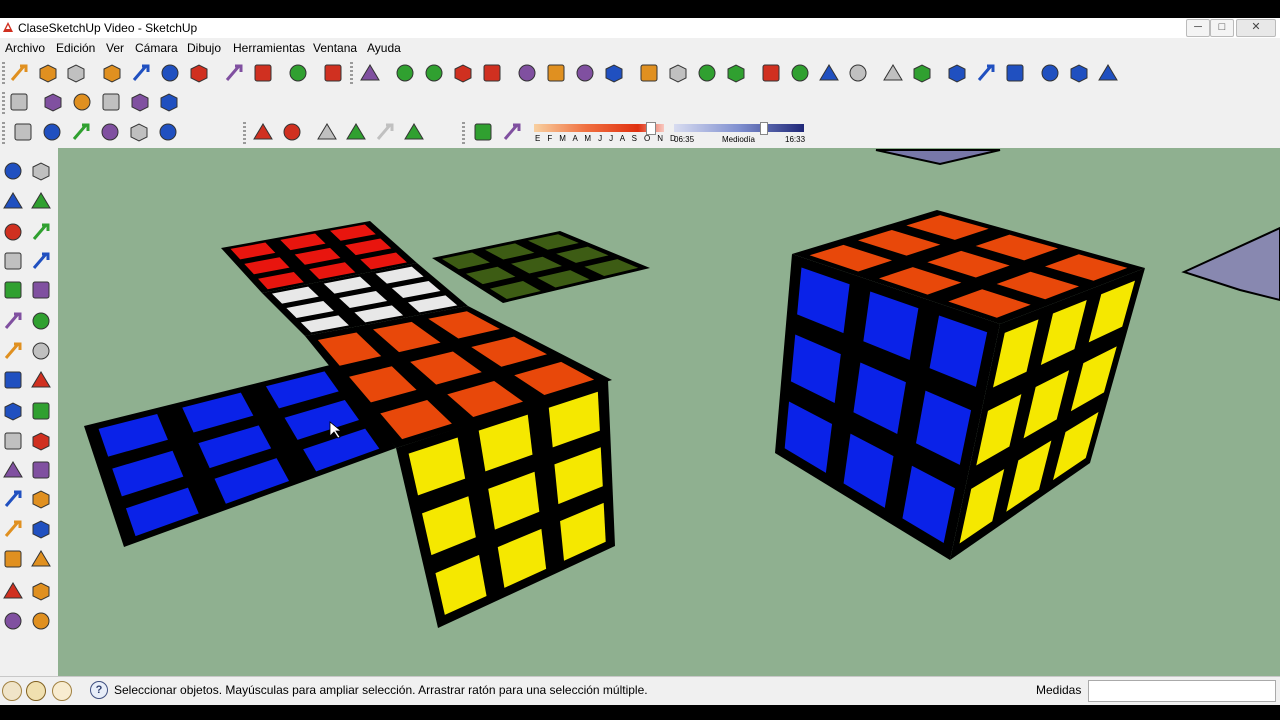 The height and width of the screenshot is (720, 1280). I want to click on shaded-icon, so click(356, 132).